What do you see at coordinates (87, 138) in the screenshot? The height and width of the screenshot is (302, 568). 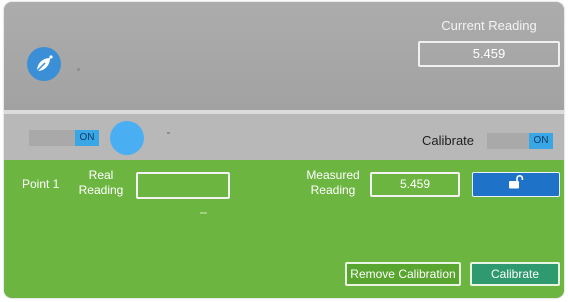 I see `power-toggle-label: ON` at bounding box center [87, 138].